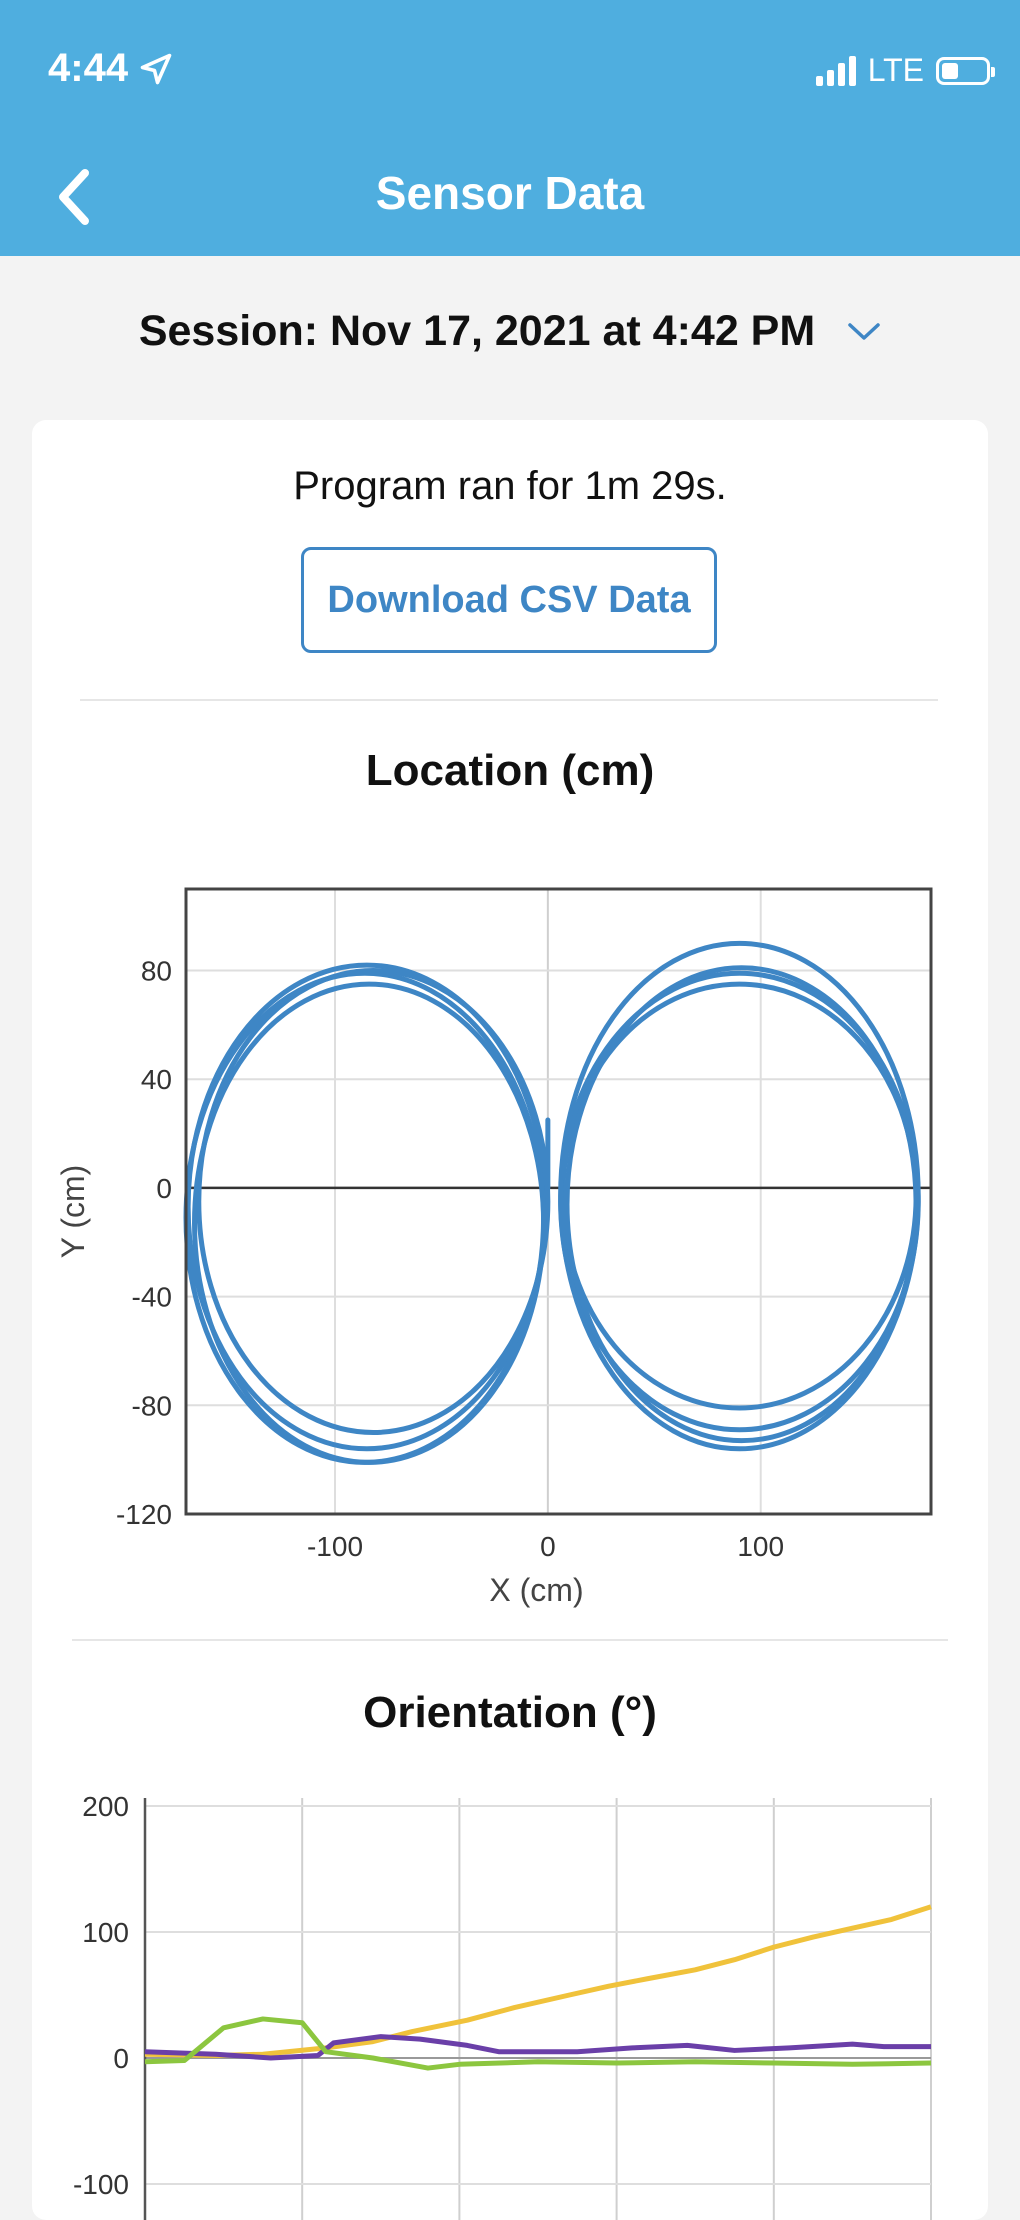  Describe the element at coordinates (965, 70) in the screenshot. I see `battery-icon` at that location.